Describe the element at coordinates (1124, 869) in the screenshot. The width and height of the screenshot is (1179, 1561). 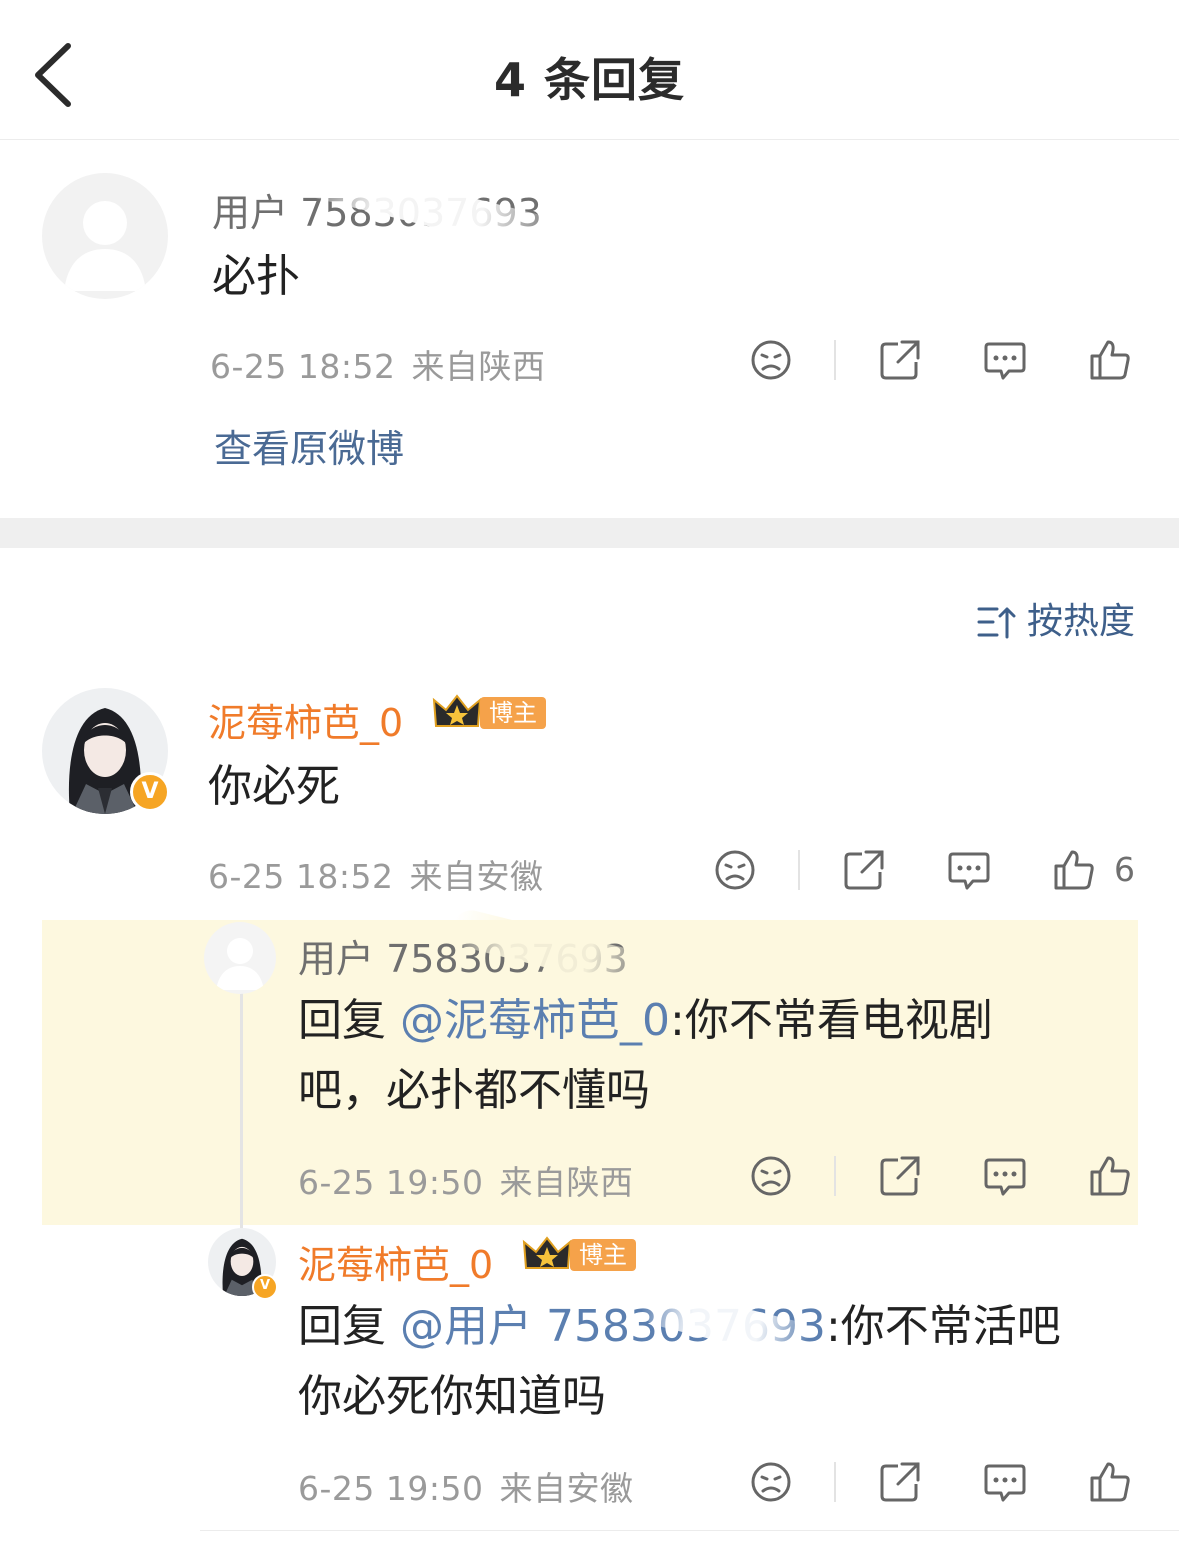
I see `like-count: 6` at that location.